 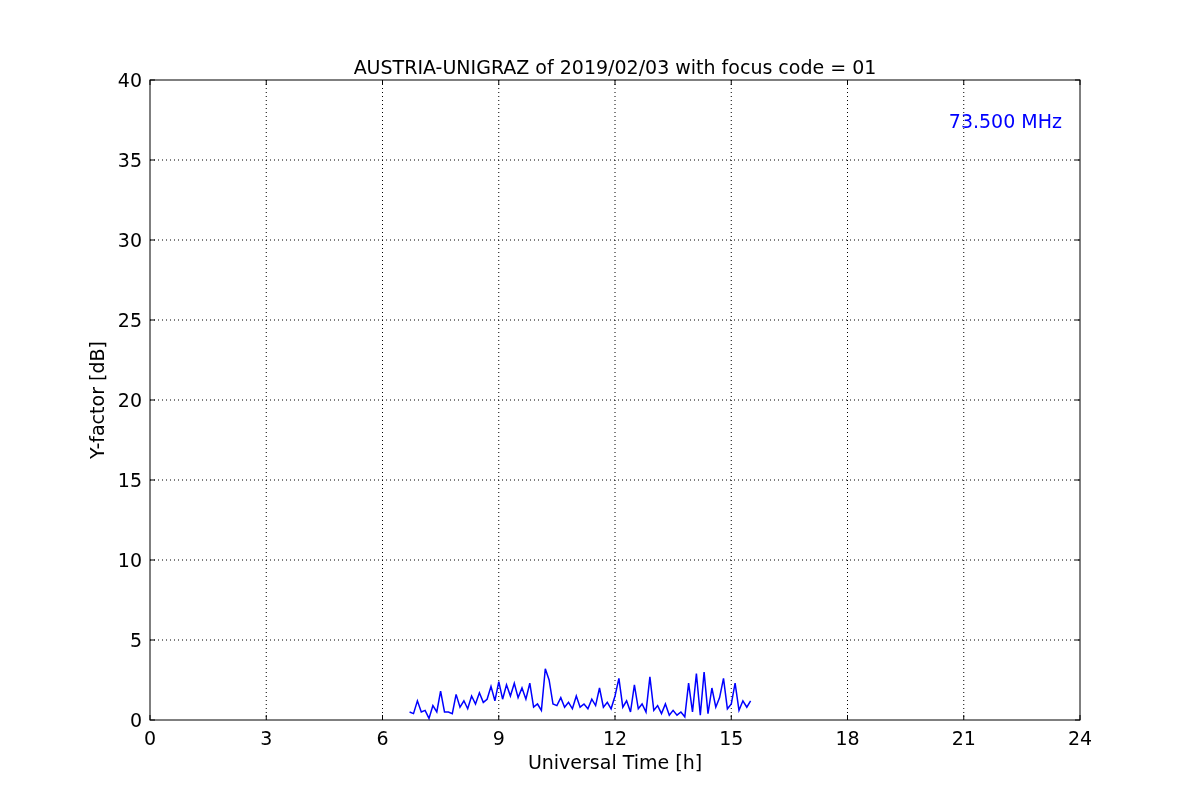 What do you see at coordinates (615, 67) in the screenshot?
I see `chart-title: AUSTRIA-UNIGRAZ of 2019/02/03 with focus code = 01` at bounding box center [615, 67].